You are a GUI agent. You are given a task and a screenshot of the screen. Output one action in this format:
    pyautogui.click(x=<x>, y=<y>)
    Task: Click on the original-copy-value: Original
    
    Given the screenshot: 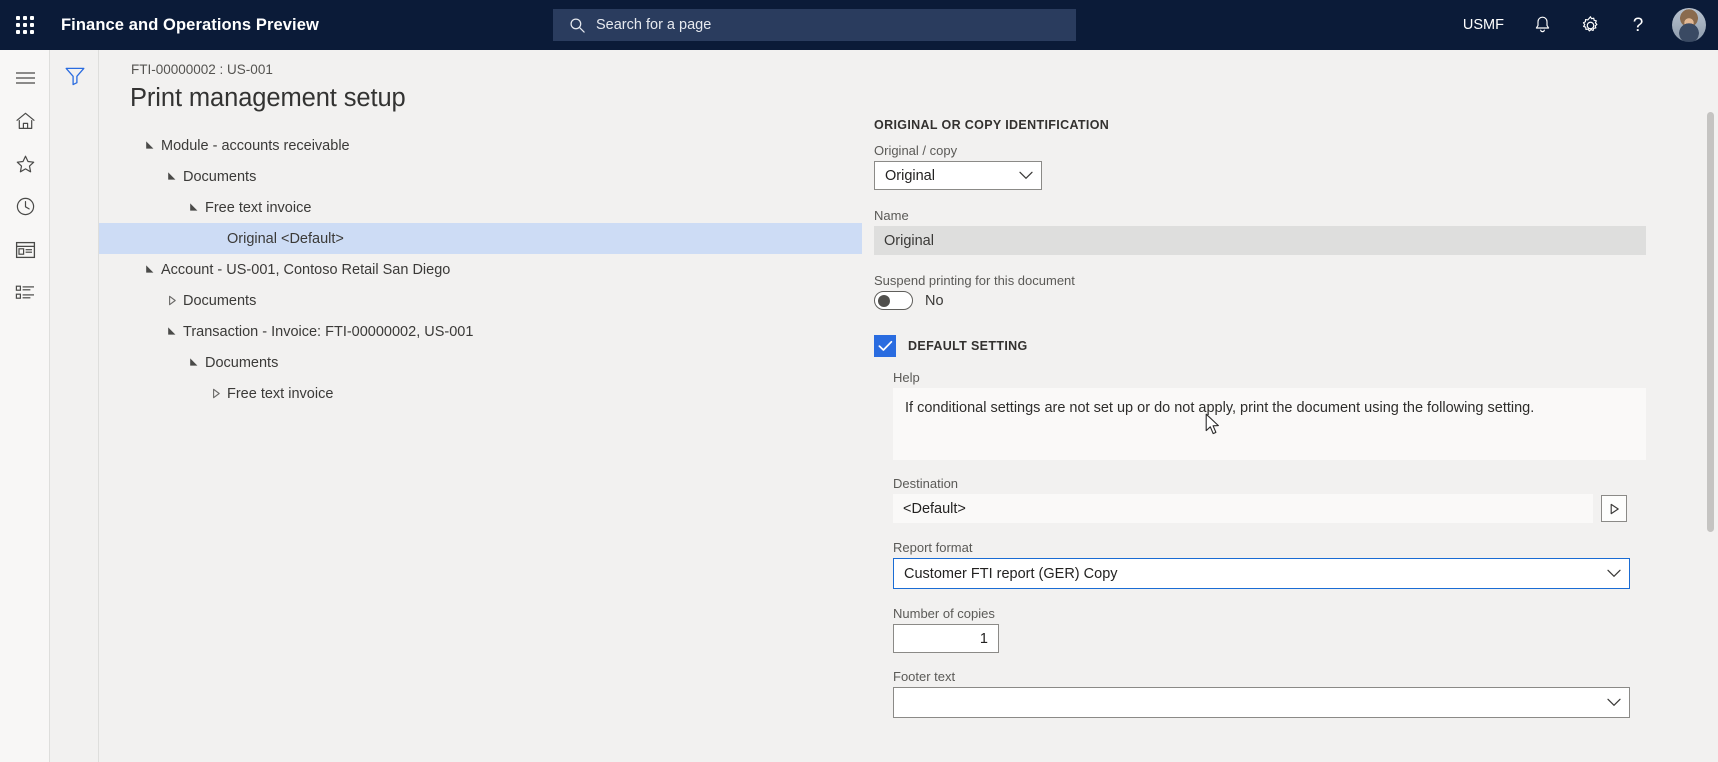 What is the action you would take?
    pyautogui.click(x=910, y=175)
    